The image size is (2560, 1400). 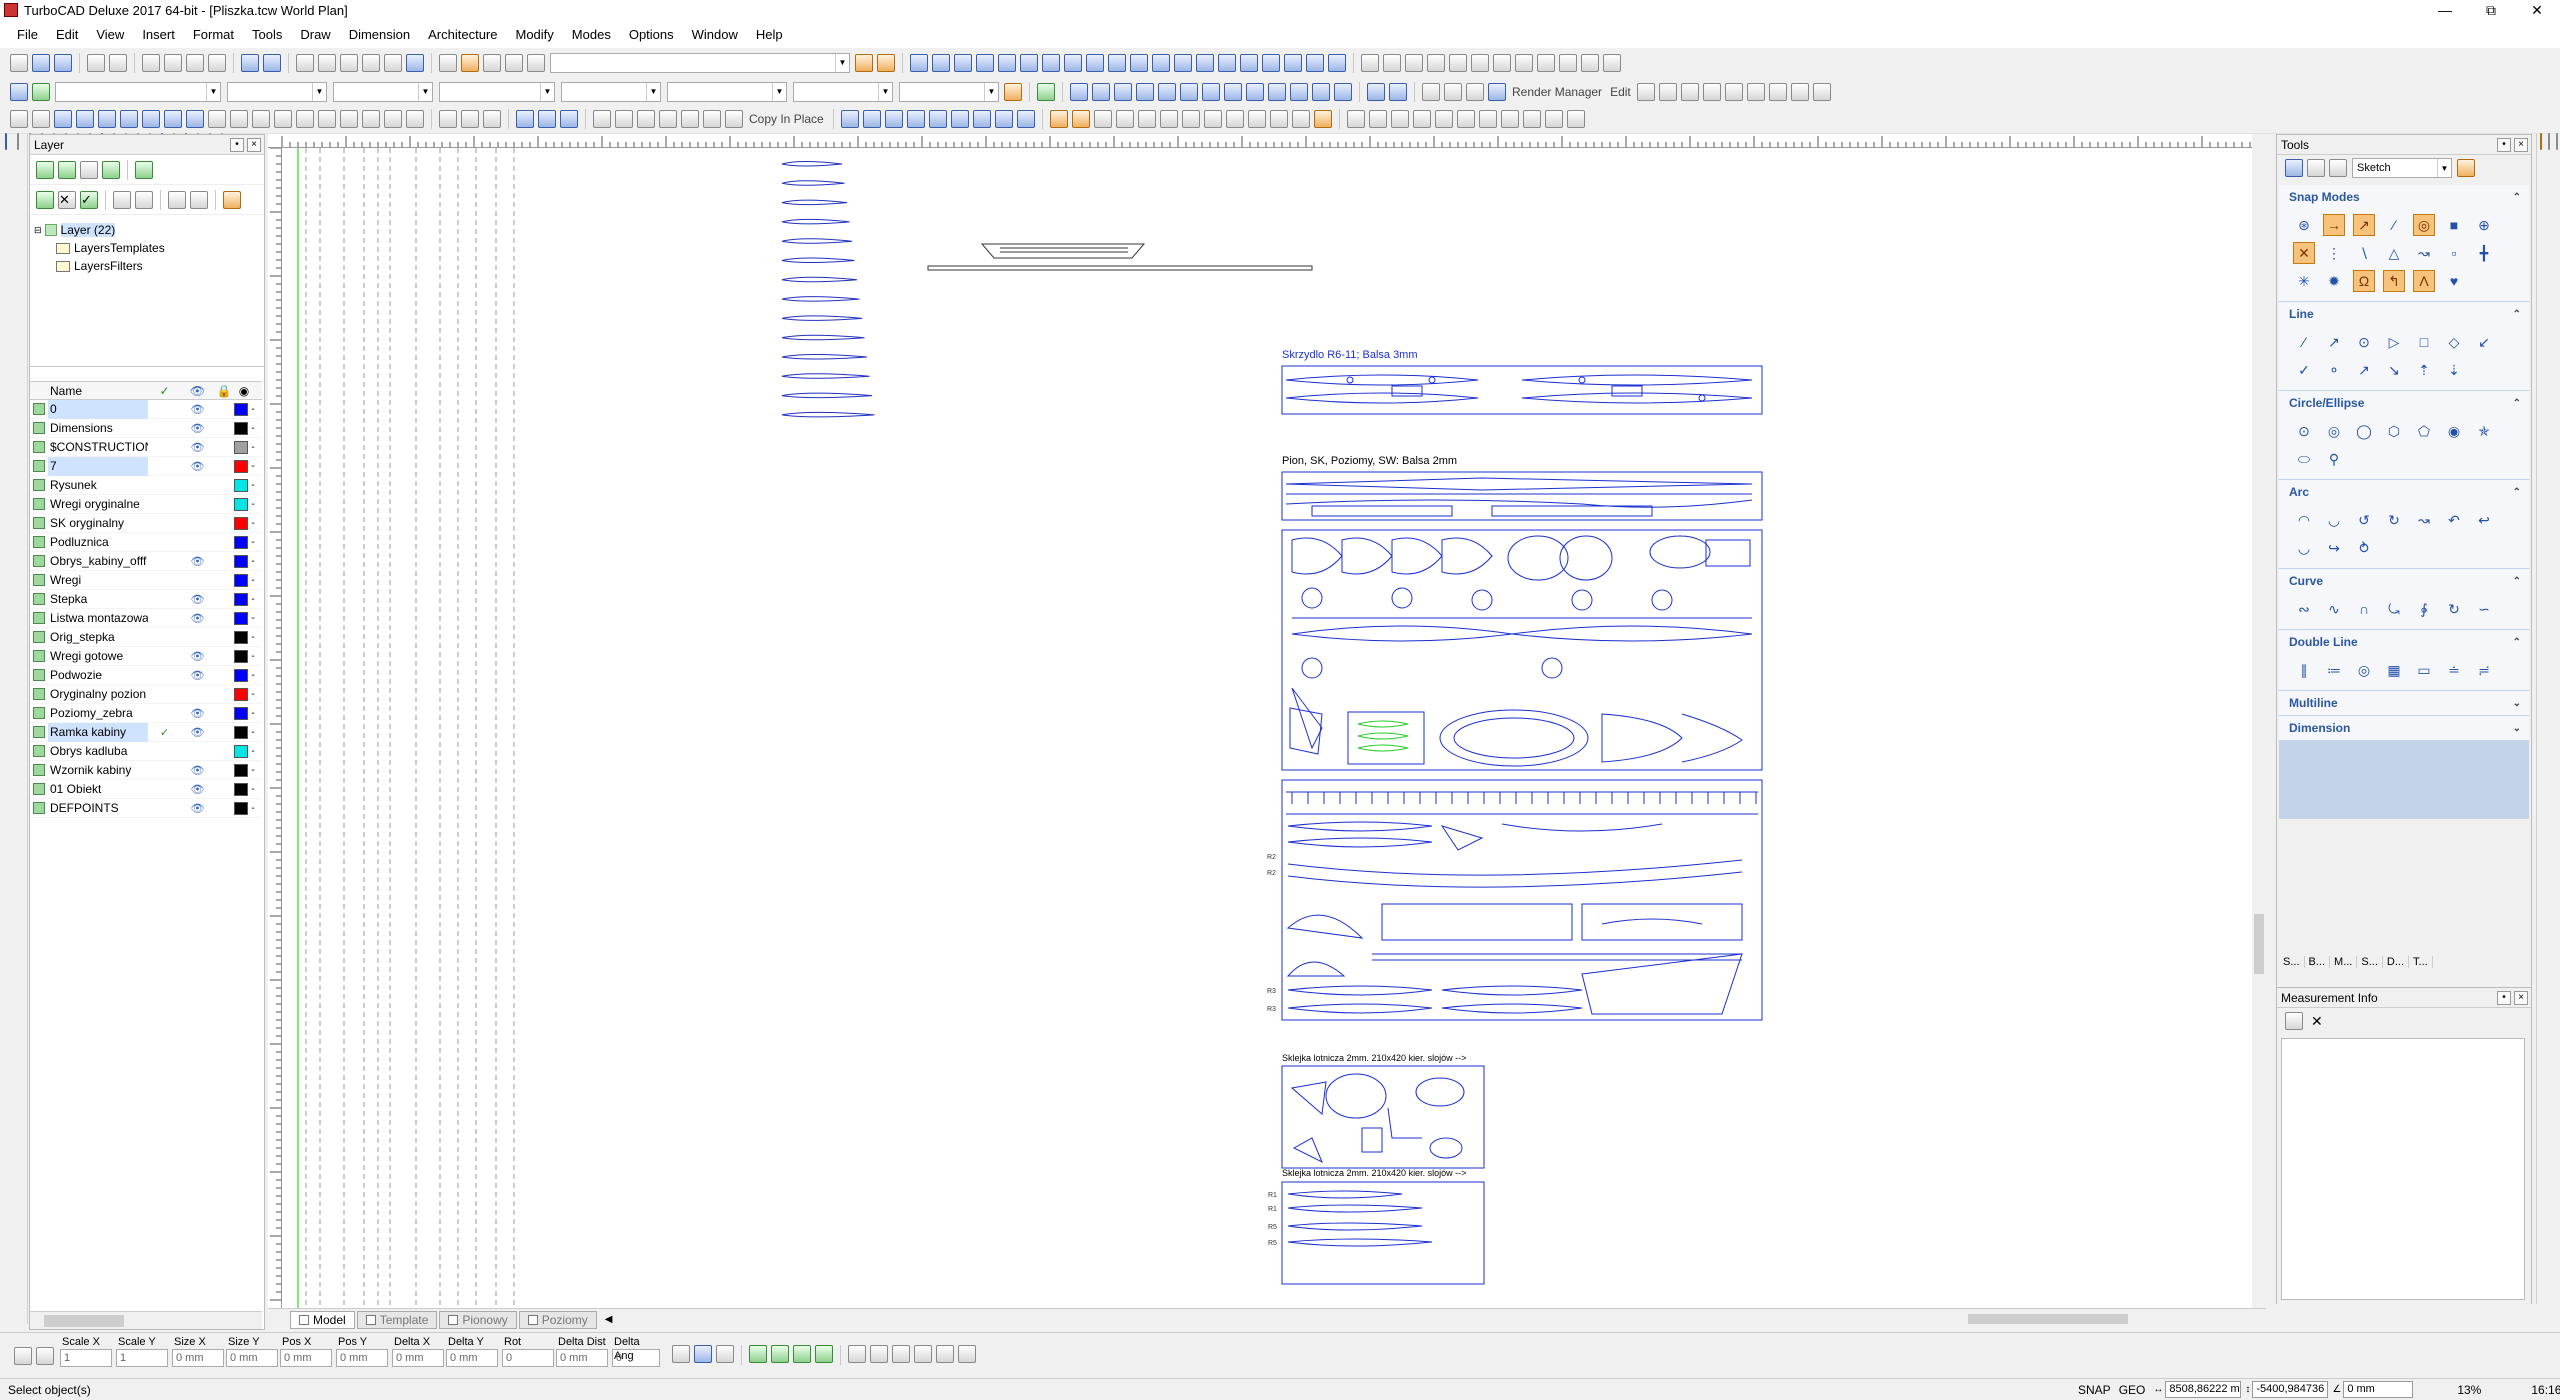 What do you see at coordinates (322, 1319) in the screenshot?
I see `tab-model: Model` at bounding box center [322, 1319].